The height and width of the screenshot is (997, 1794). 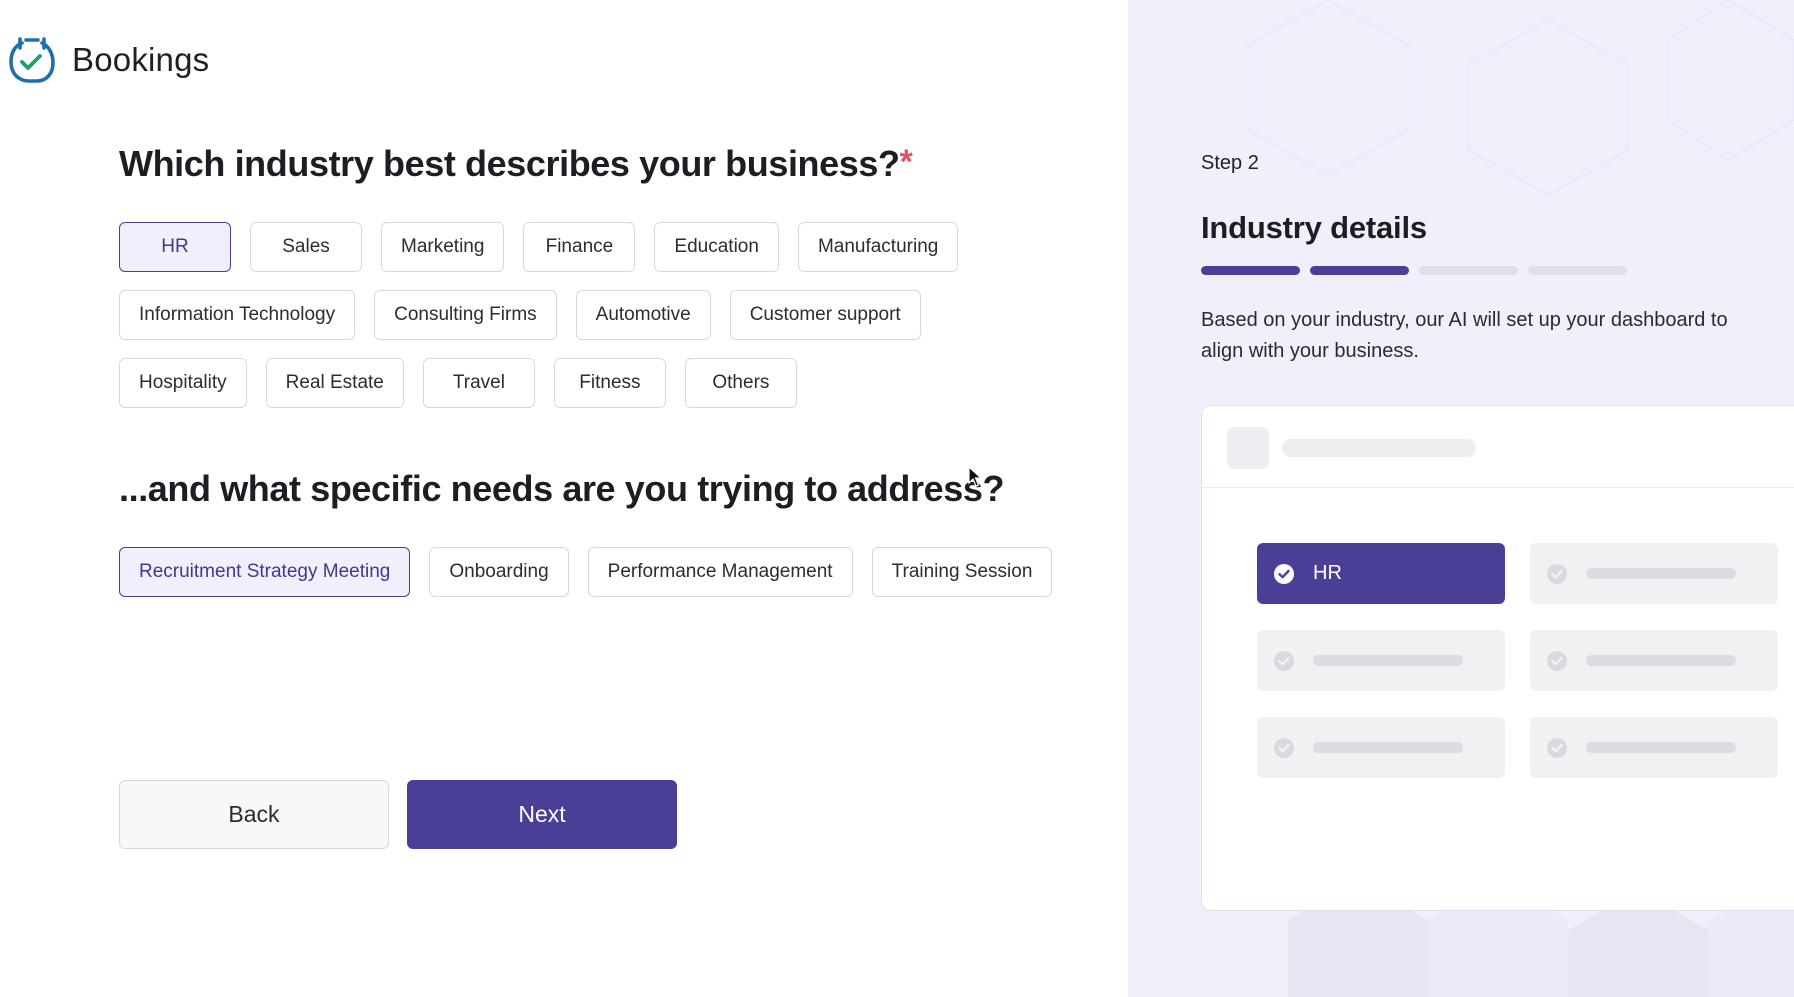 What do you see at coordinates (1379, 448) in the screenshot?
I see `preview-title-placeholder` at bounding box center [1379, 448].